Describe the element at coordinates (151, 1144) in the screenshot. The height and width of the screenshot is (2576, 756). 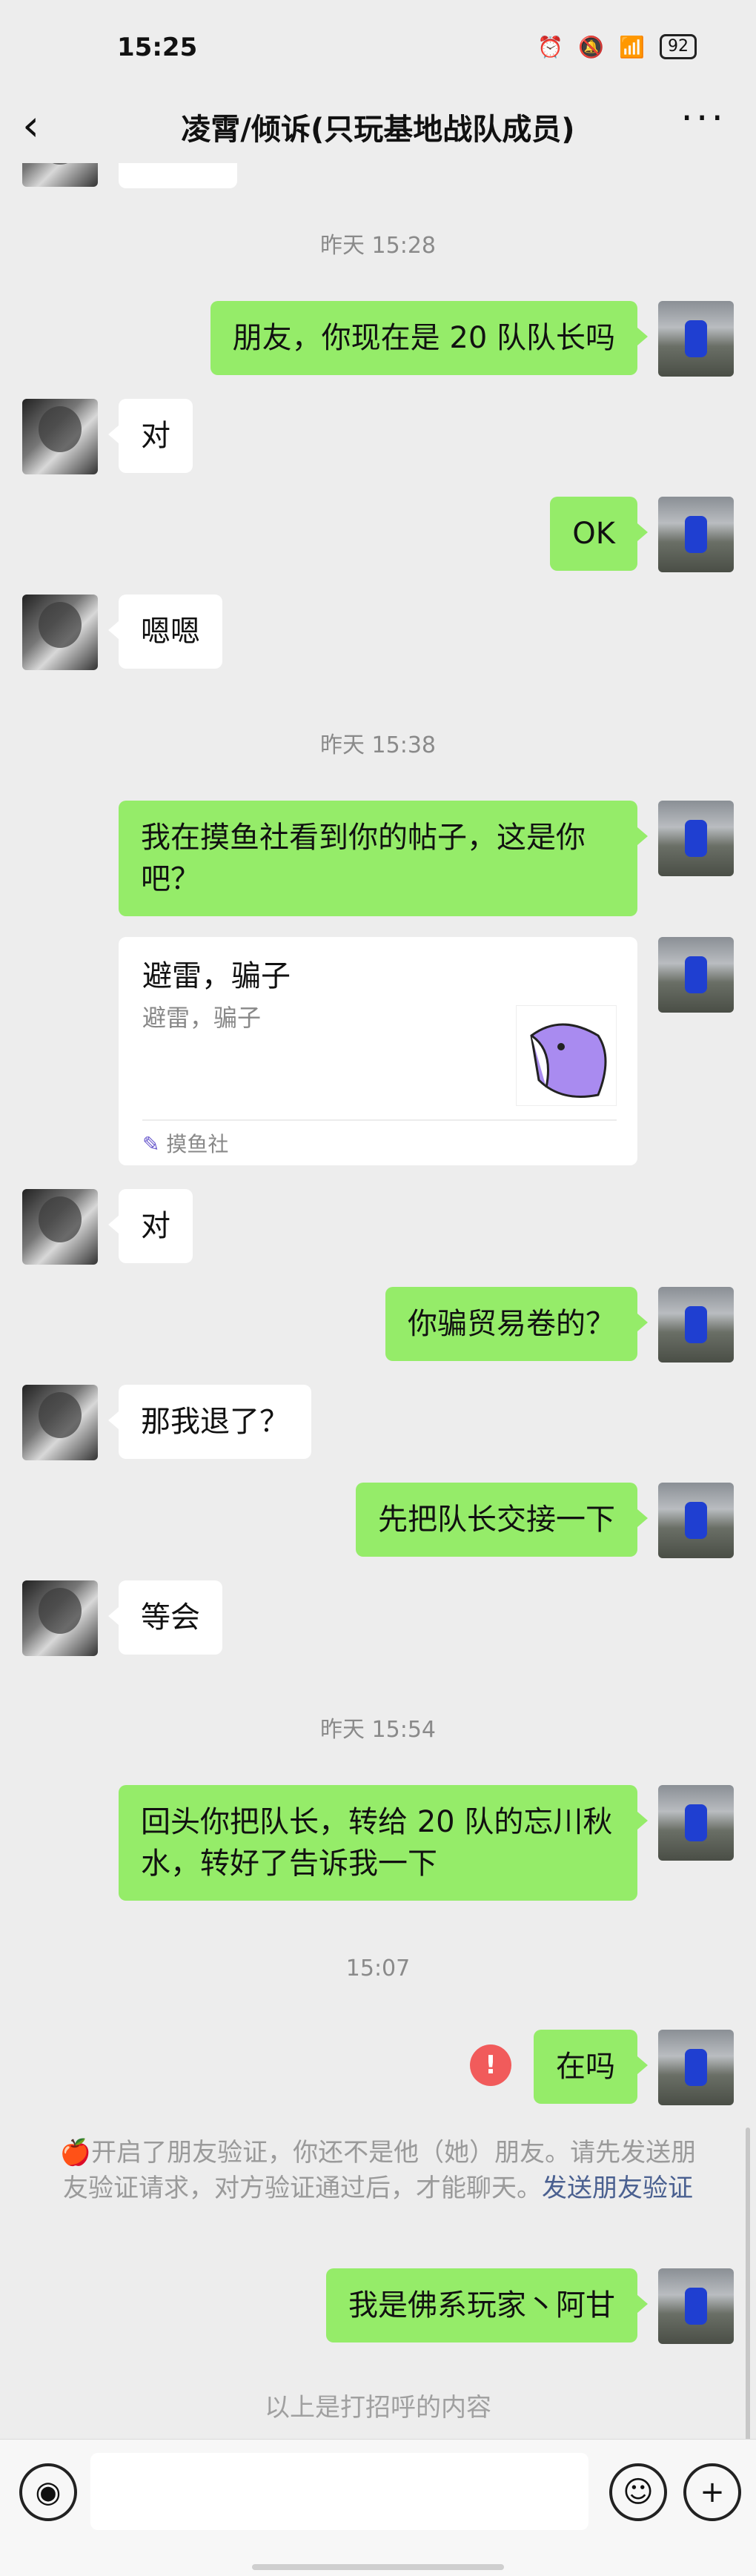
I see `app-logo-icon: ✎` at that location.